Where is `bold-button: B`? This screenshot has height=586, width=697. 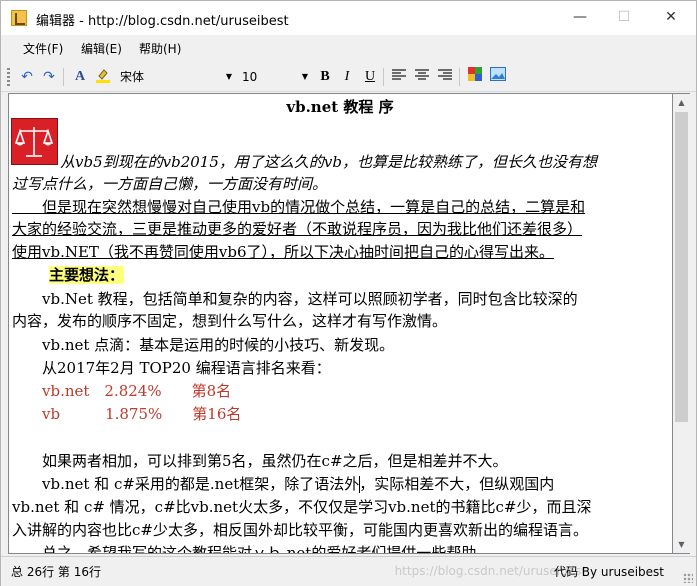
bold-button: B is located at coordinates (325, 77).